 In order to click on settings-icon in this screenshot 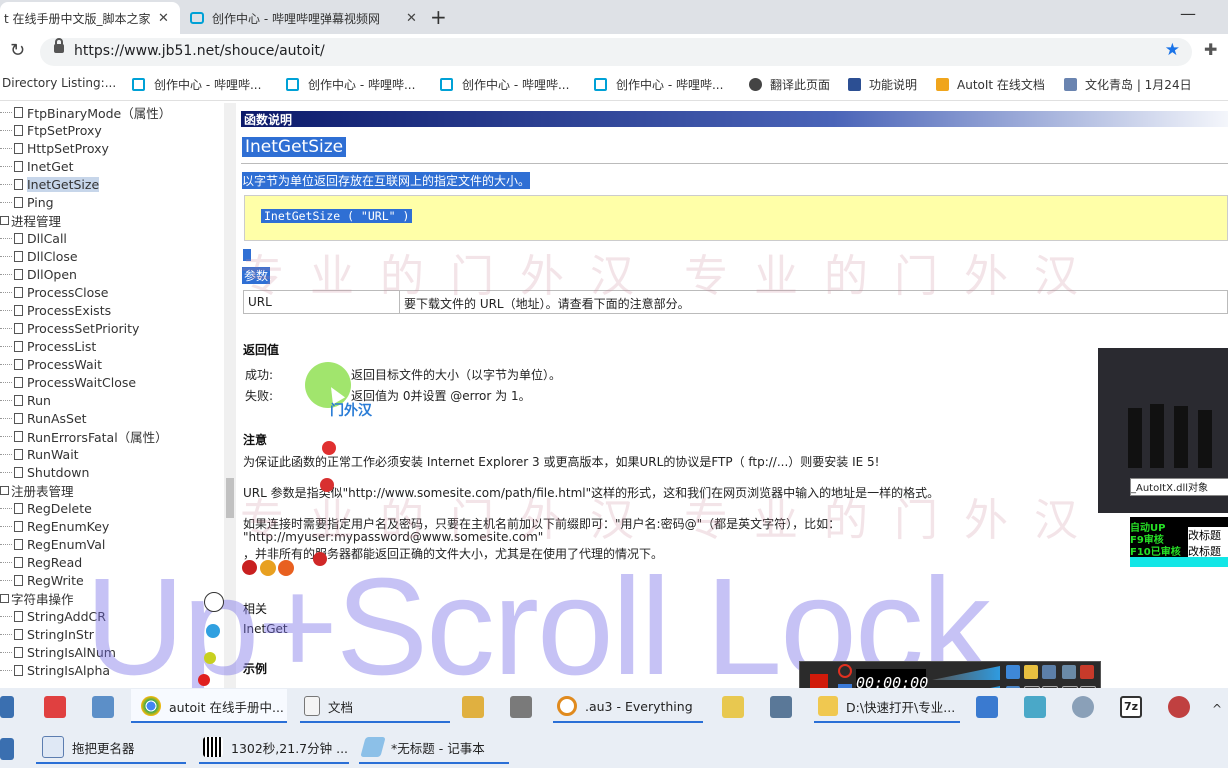, I will do `click(1049, 672)`.